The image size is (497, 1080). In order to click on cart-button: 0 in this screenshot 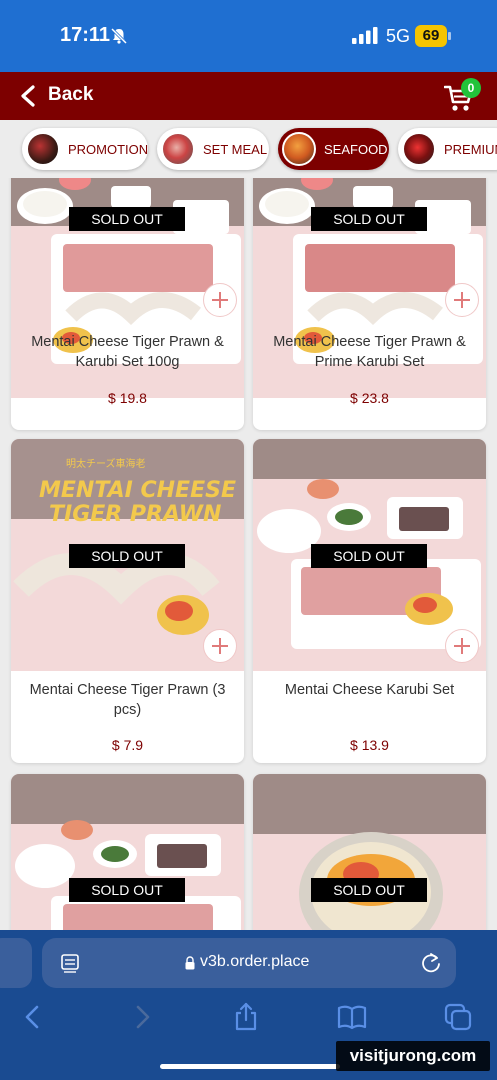, I will do `click(466, 97)`.